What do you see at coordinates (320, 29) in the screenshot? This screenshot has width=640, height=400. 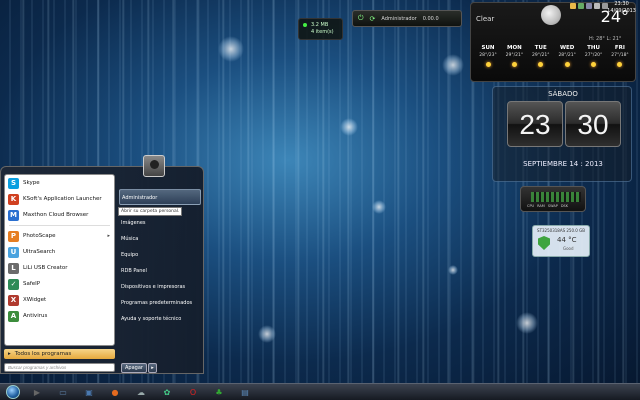 I see `recycle-gadget: 3.2 MB 4 item(s)` at bounding box center [320, 29].